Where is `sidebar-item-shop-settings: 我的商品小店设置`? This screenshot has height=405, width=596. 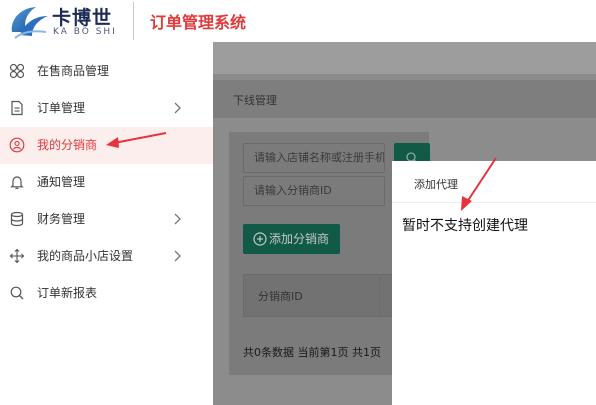 sidebar-item-shop-settings: 我的商品小店设置 is located at coordinates (106, 256).